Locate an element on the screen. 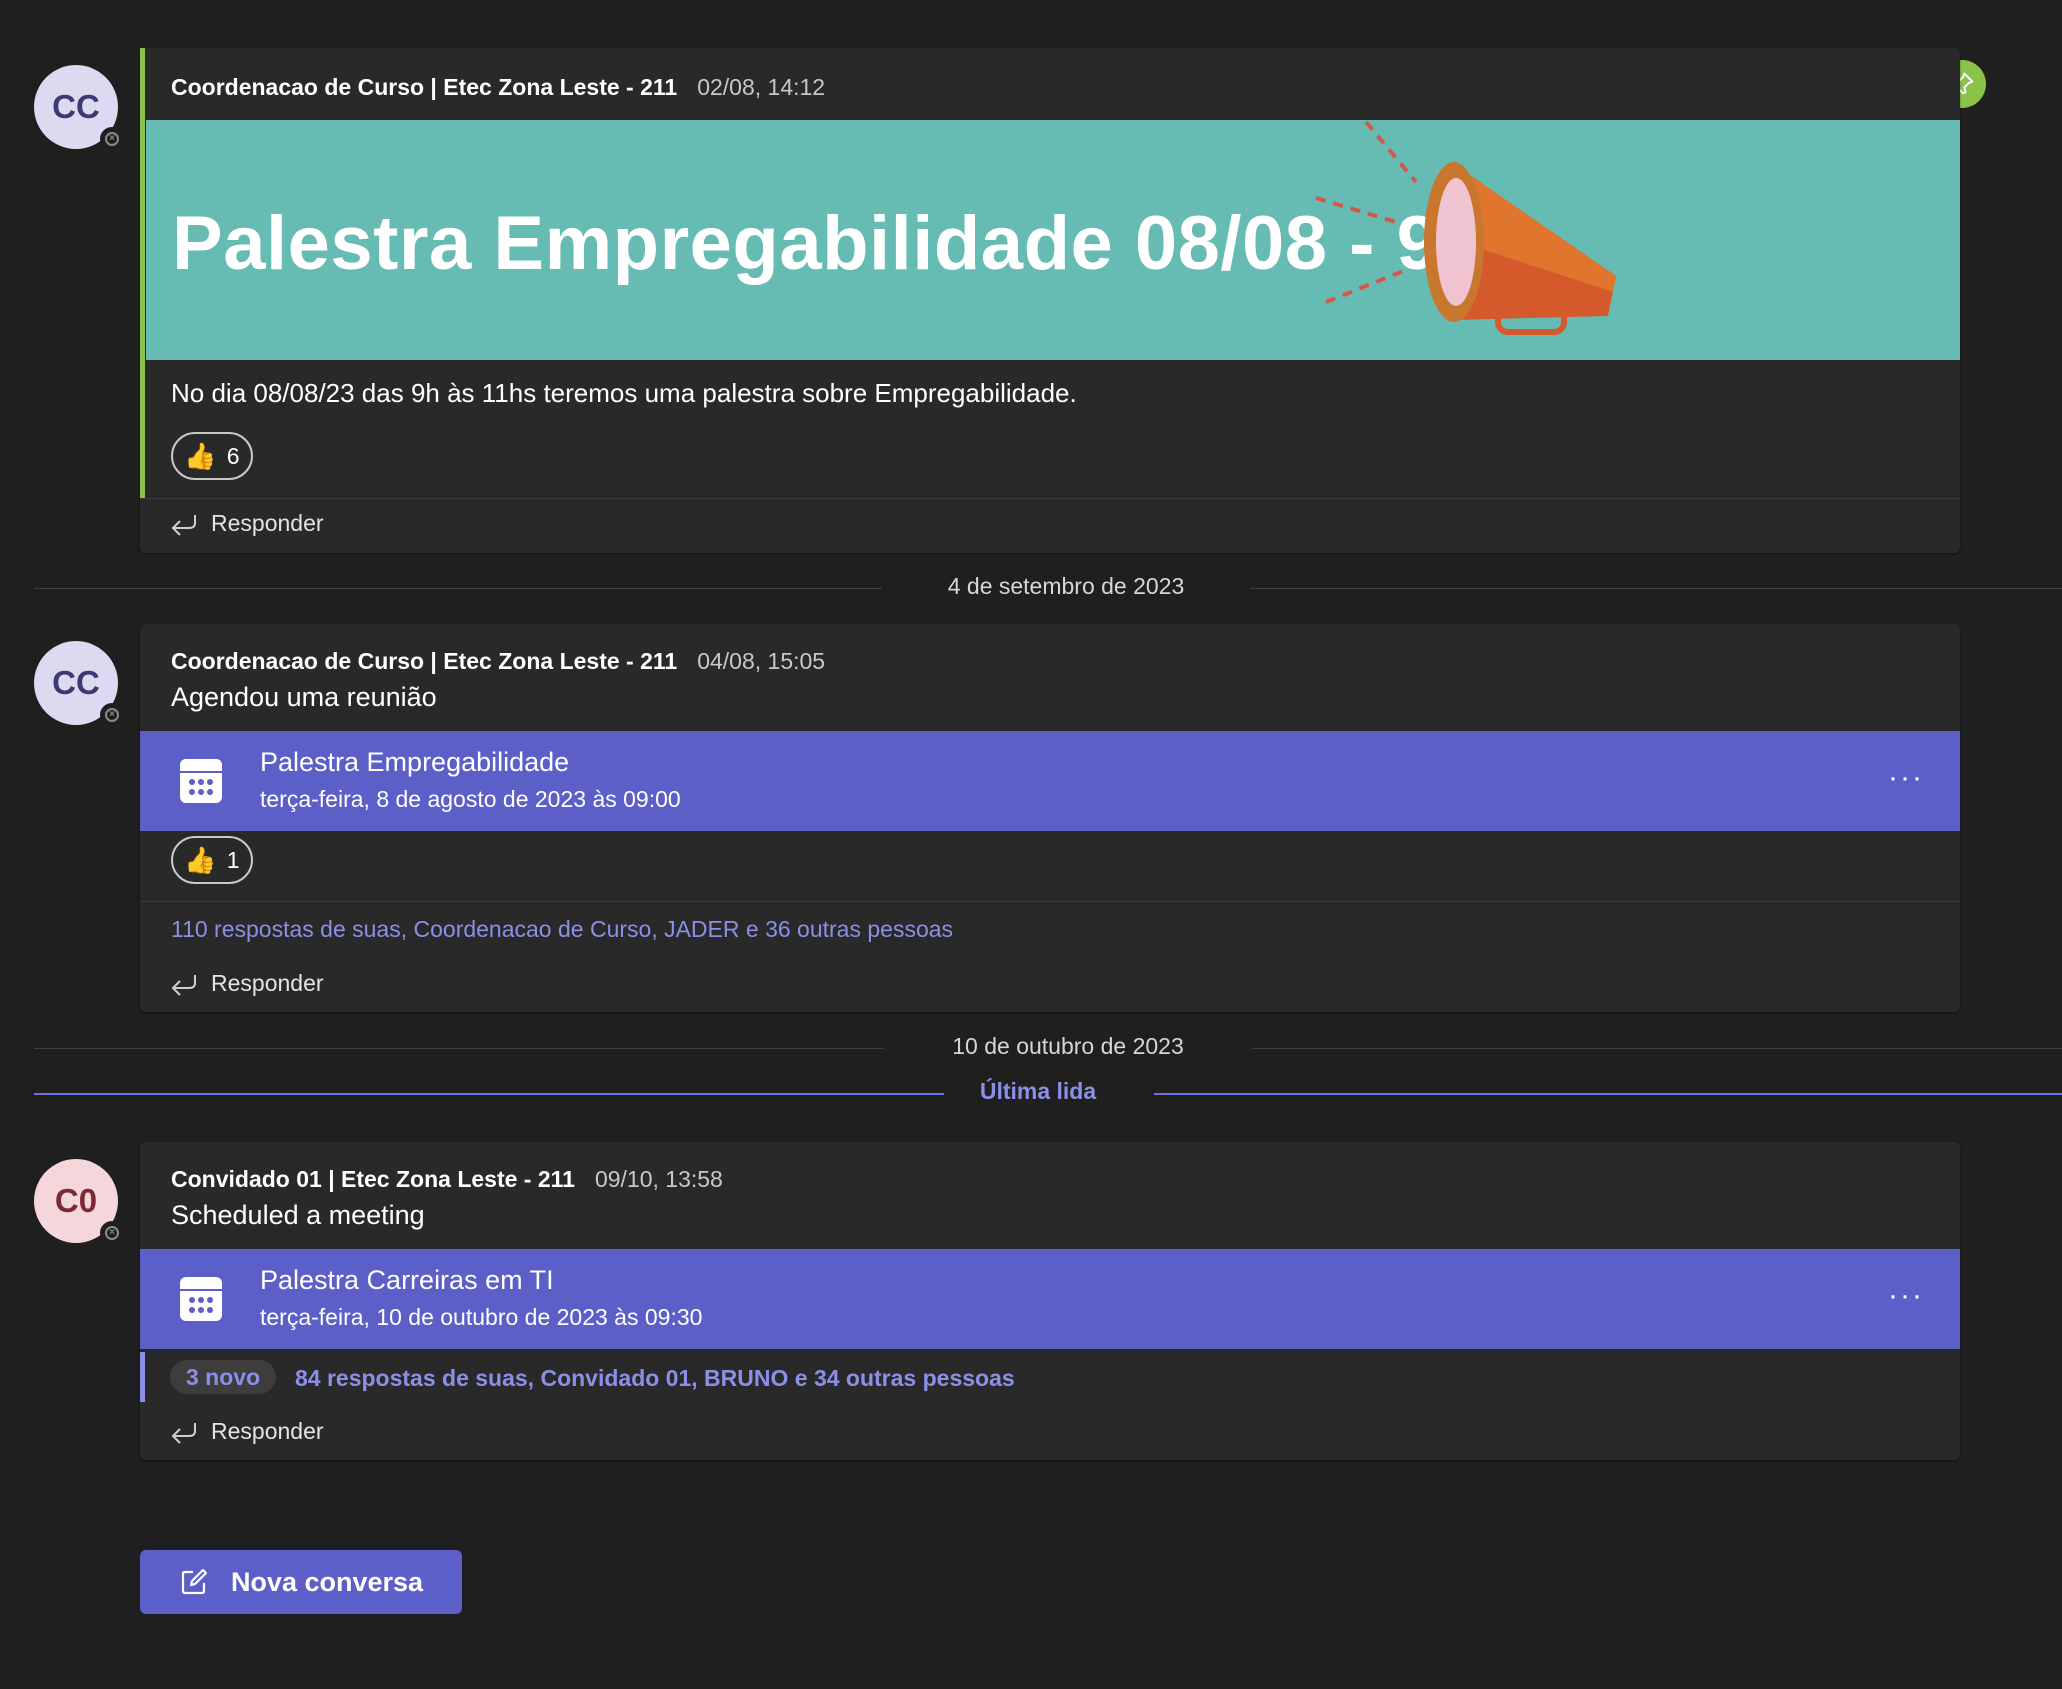 The height and width of the screenshot is (1689, 2062). message-subject: Scheduled a meeting is located at coordinates (298, 1215).